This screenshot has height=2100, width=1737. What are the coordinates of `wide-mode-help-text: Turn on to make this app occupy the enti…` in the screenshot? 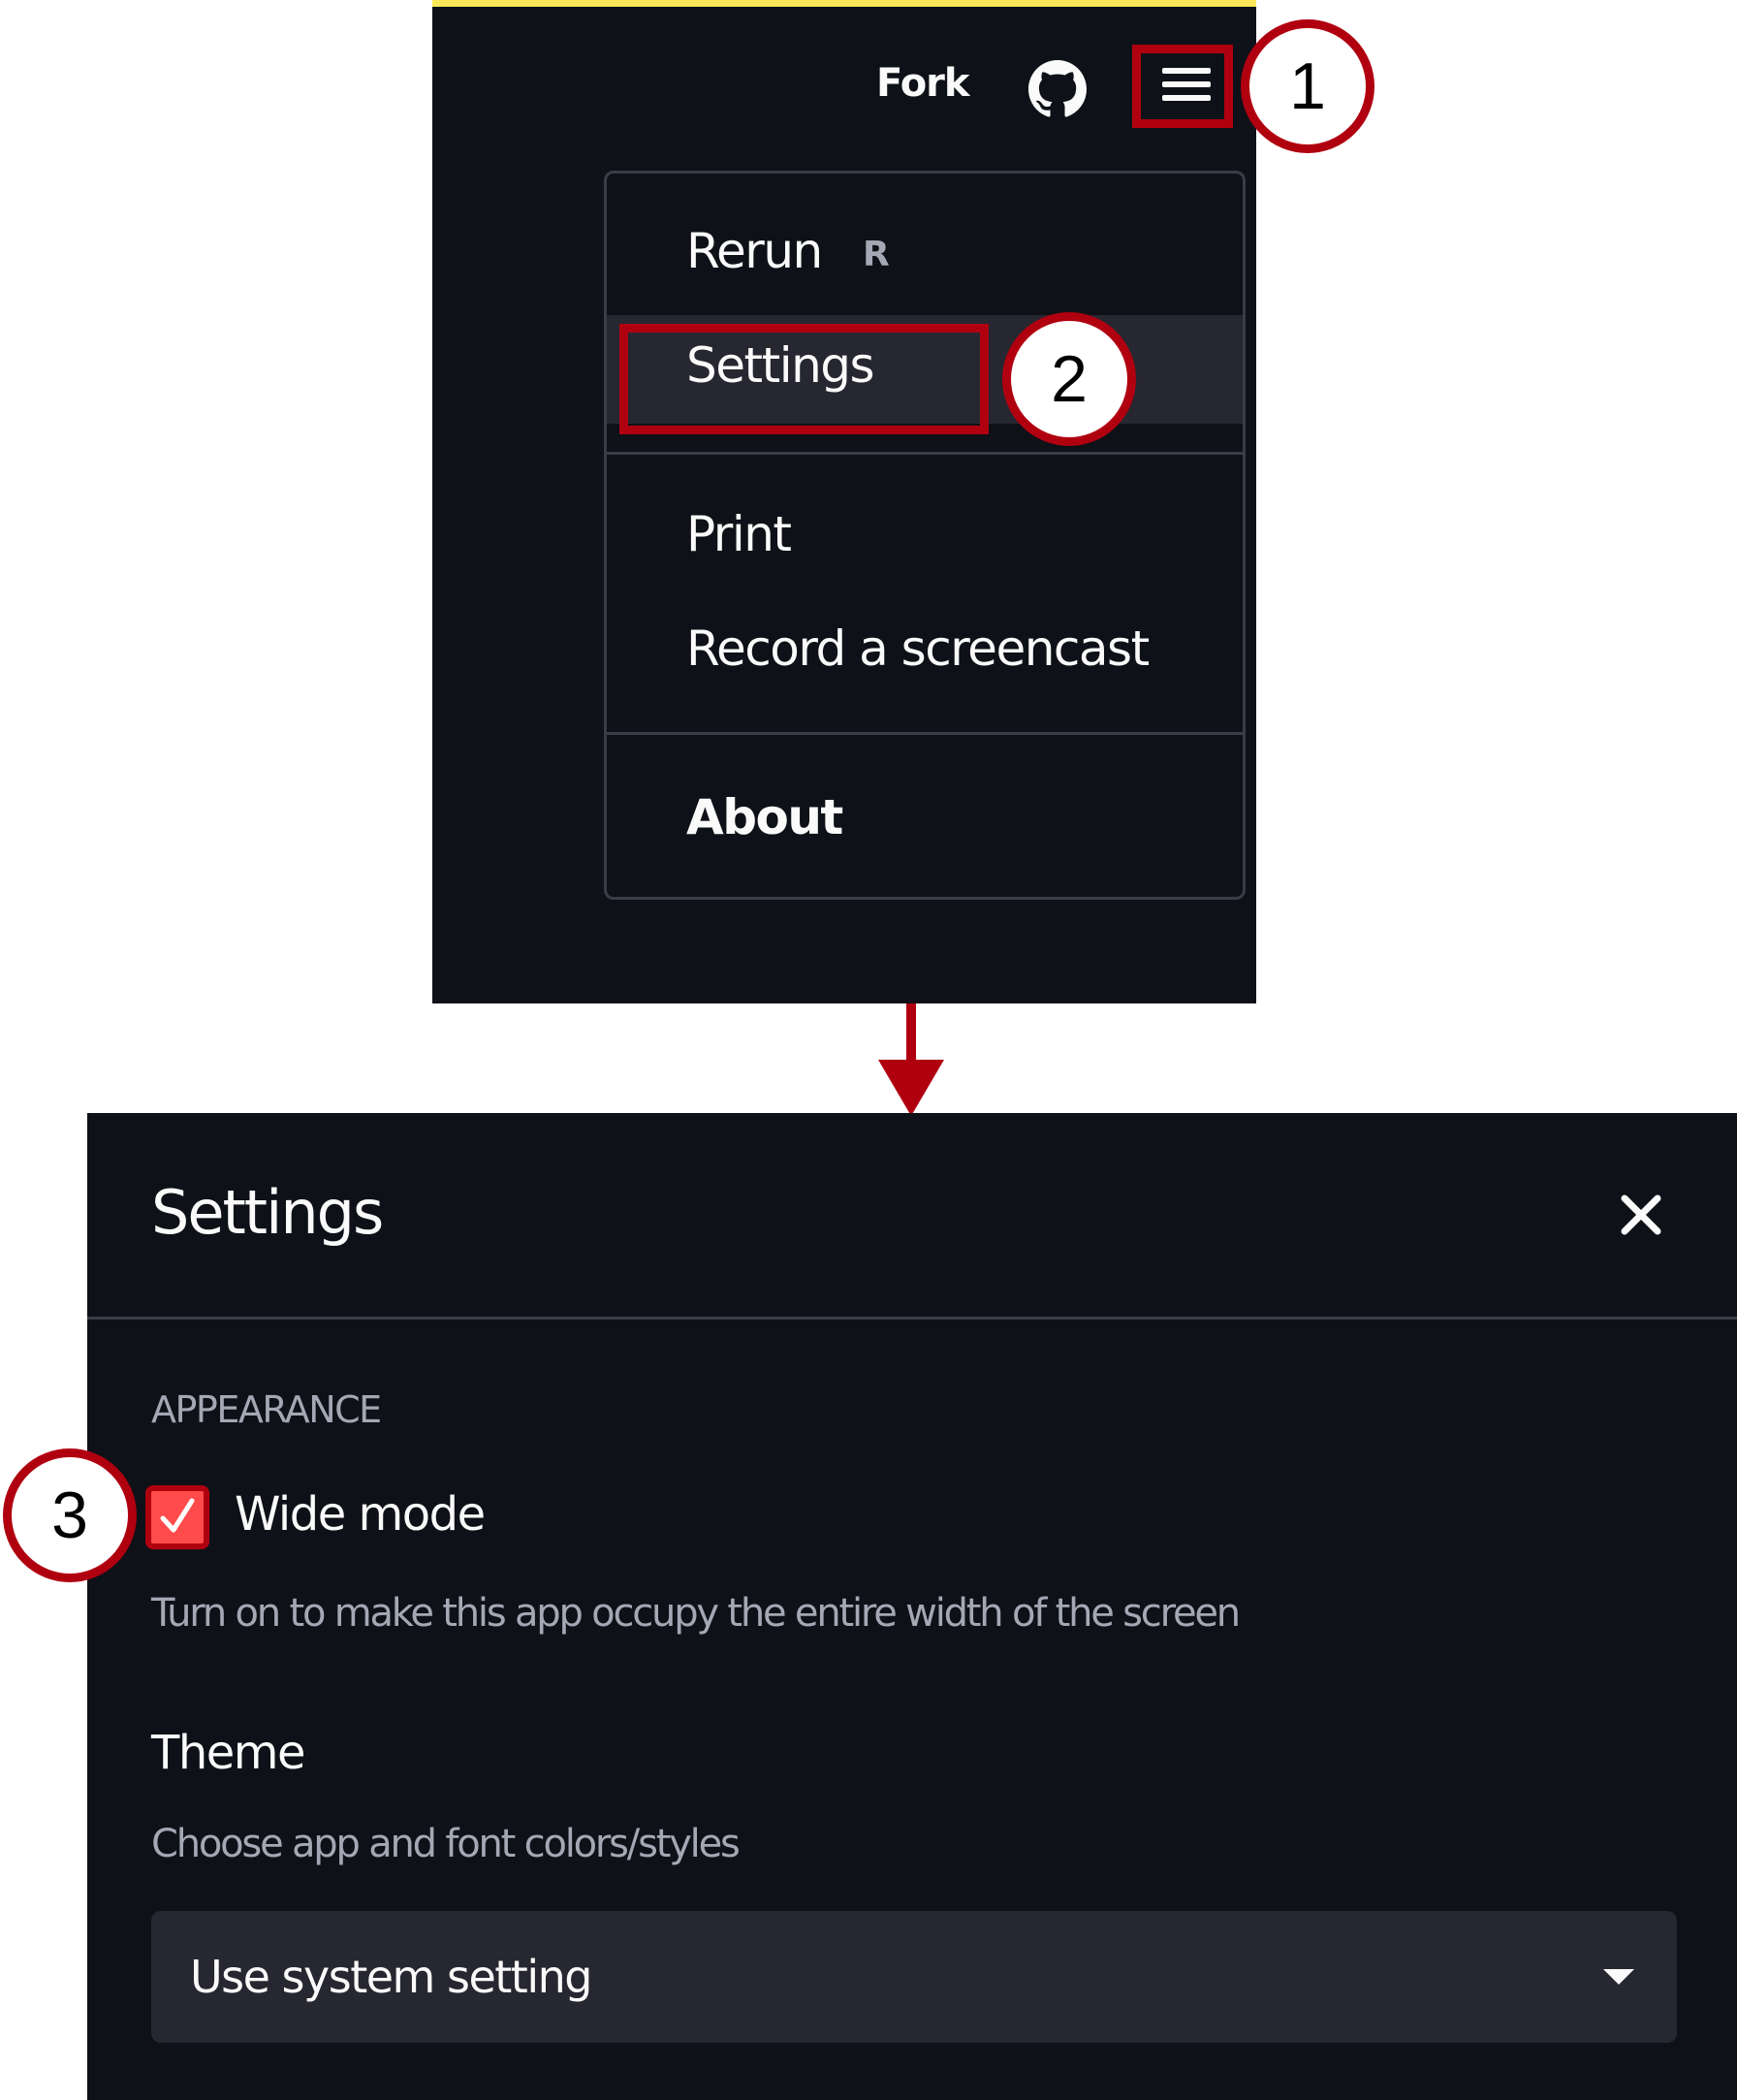 It's located at (696, 1613).